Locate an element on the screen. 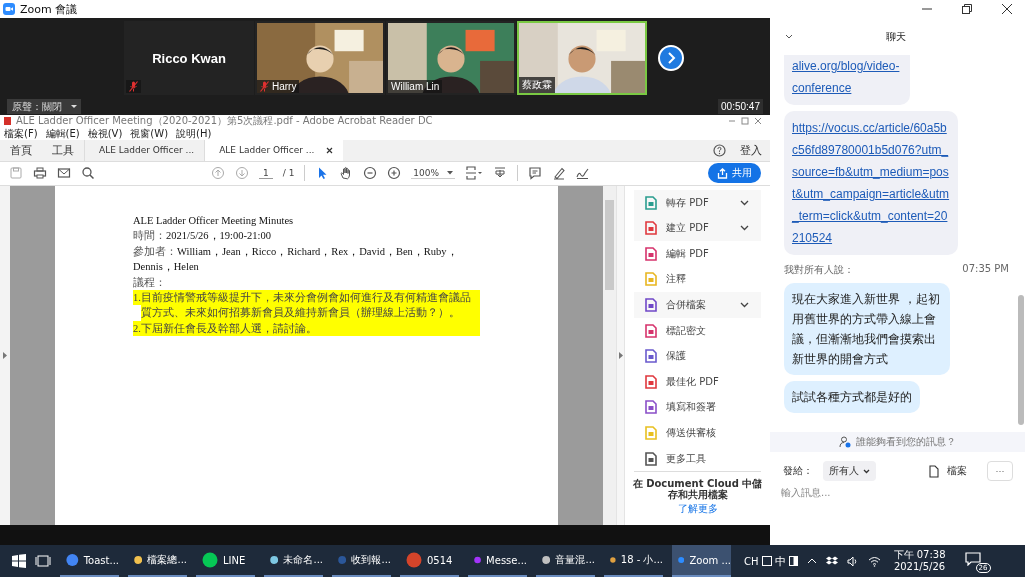 The image size is (1025, 577). message-link: alive.org/blog/video-conference is located at coordinates (847, 77).